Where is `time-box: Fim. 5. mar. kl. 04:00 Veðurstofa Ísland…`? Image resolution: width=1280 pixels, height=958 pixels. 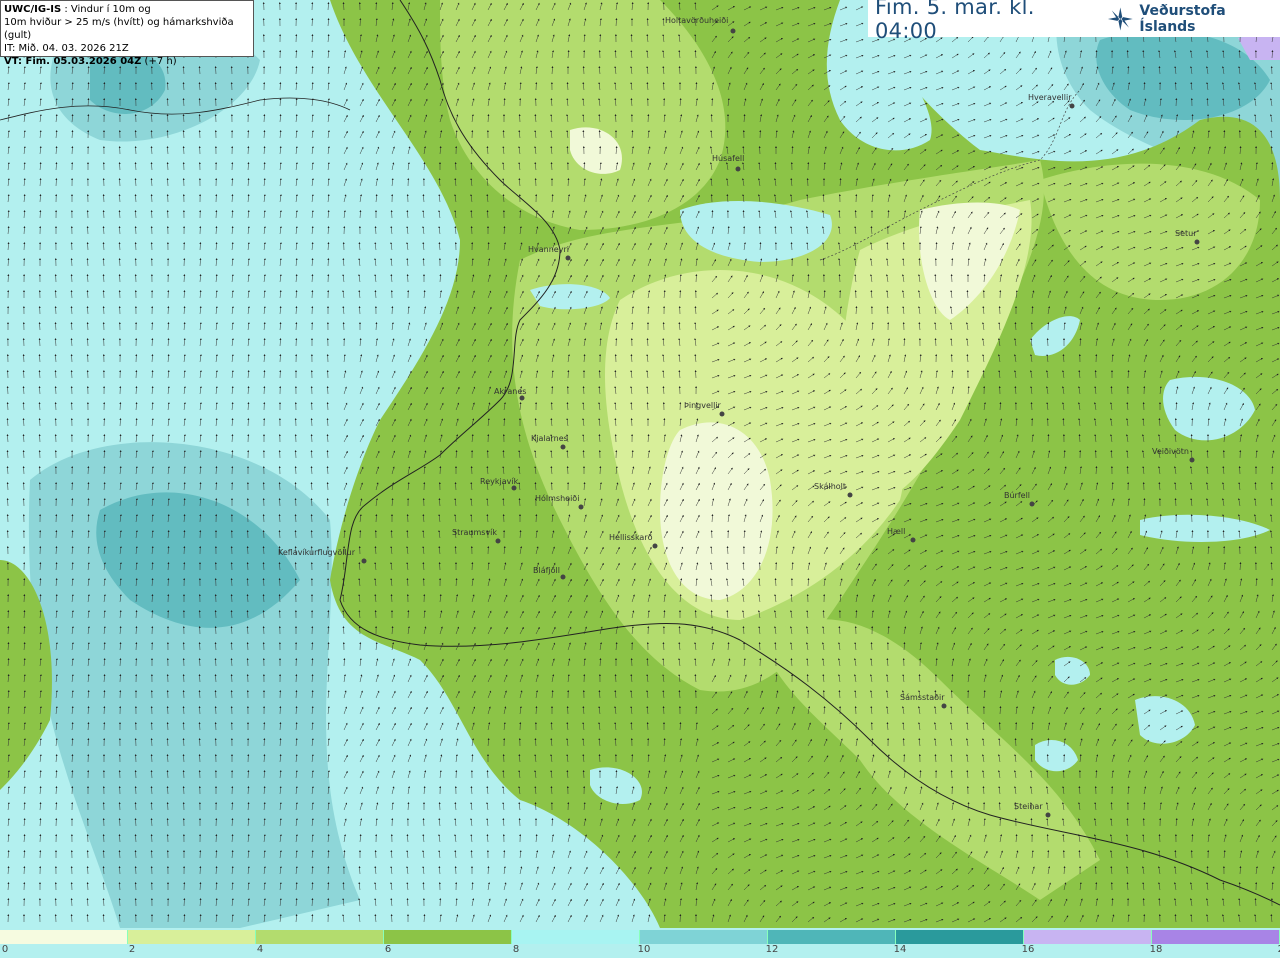
time-box: Fim. 5. mar. kl. 04:00 Veðurstofa Ísland… is located at coordinates (1074, 21).